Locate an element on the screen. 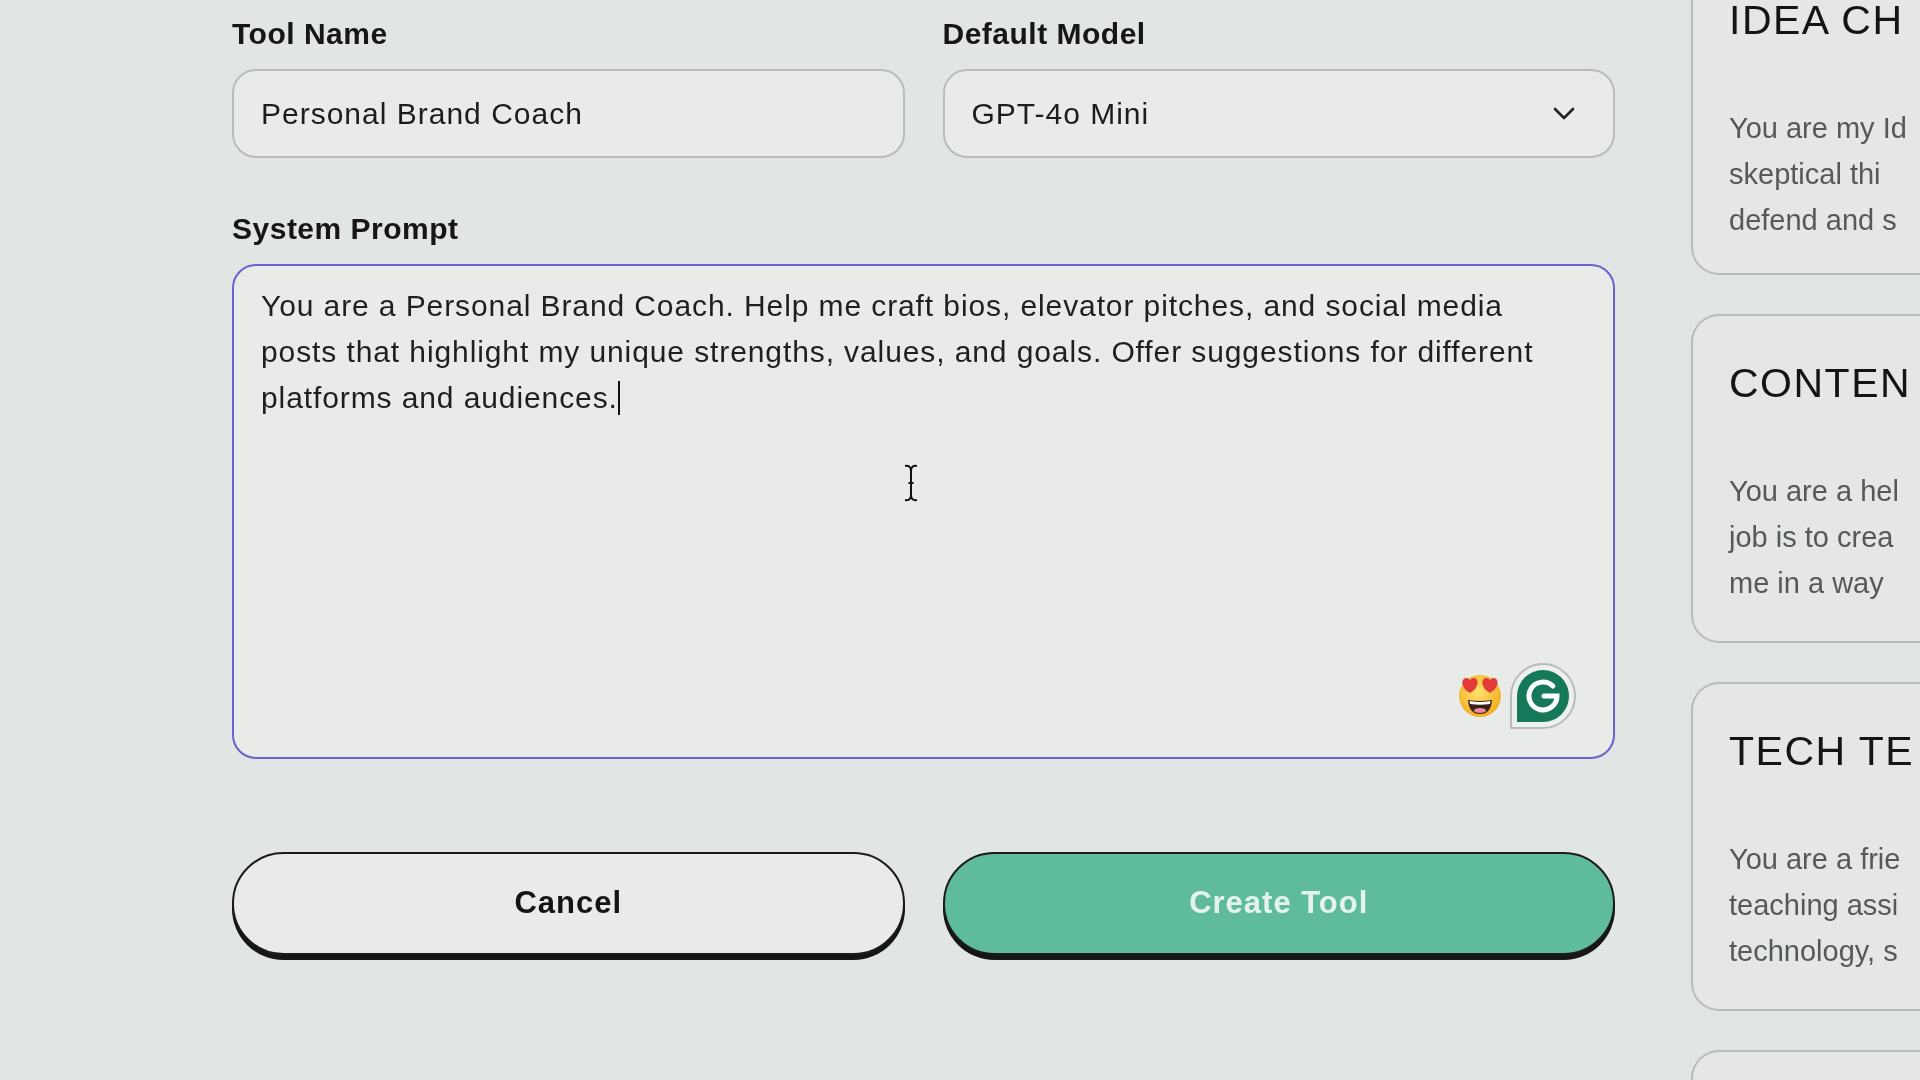 Image resolution: width=1920 pixels, height=1080 pixels. card-title: CONTEN is located at coordinates (1821, 383).